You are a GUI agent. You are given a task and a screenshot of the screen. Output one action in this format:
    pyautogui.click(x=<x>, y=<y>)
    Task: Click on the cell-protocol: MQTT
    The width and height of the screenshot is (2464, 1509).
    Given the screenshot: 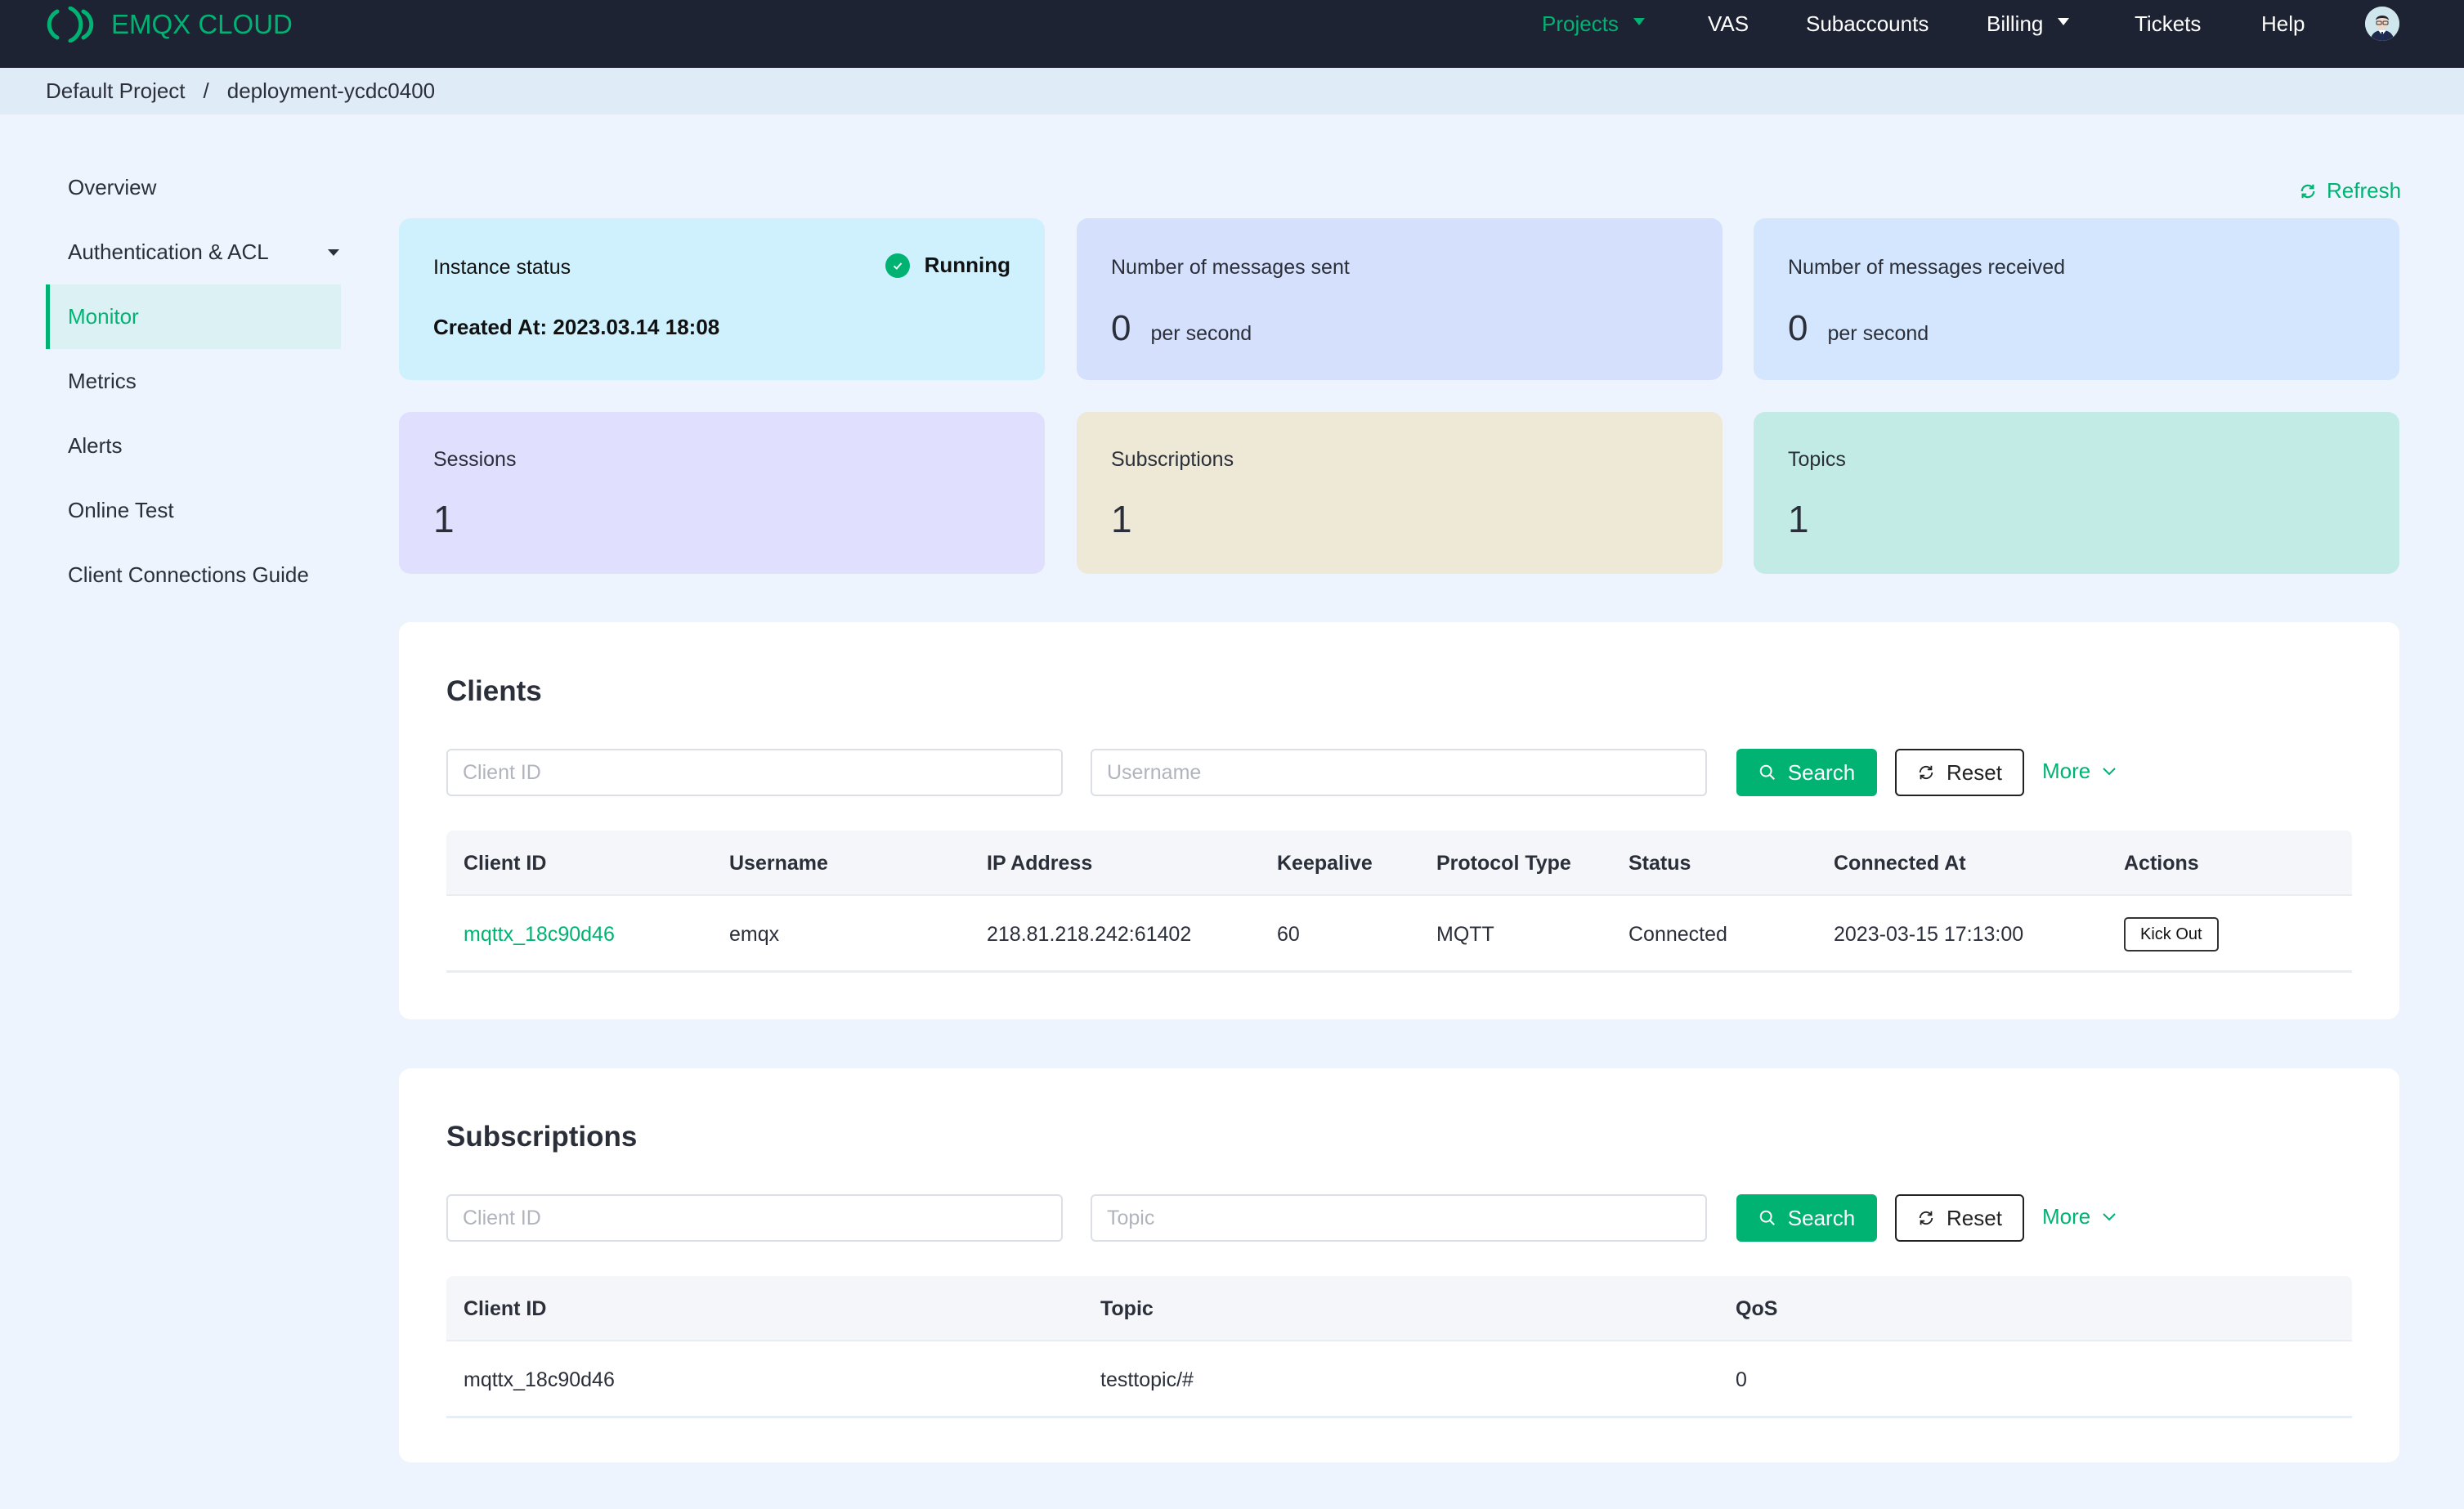 What is the action you would take?
    pyautogui.click(x=1465, y=934)
    